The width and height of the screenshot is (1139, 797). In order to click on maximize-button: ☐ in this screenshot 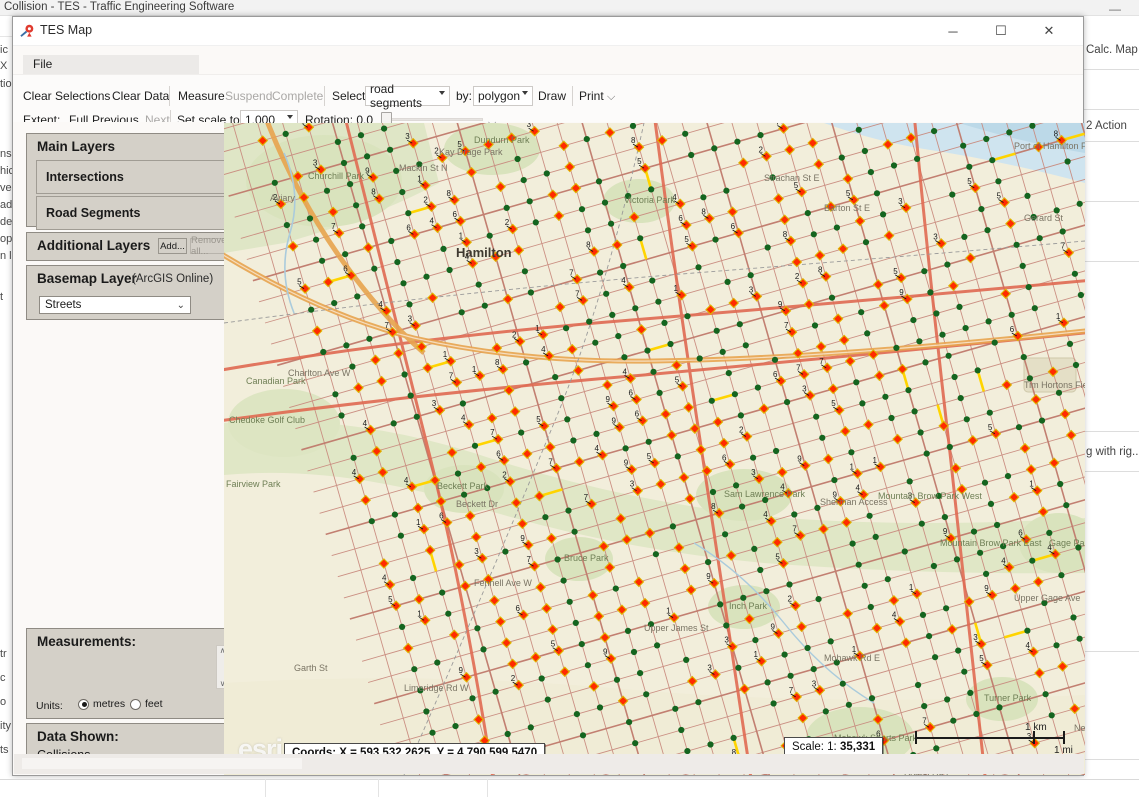, I will do `click(1001, 31)`.